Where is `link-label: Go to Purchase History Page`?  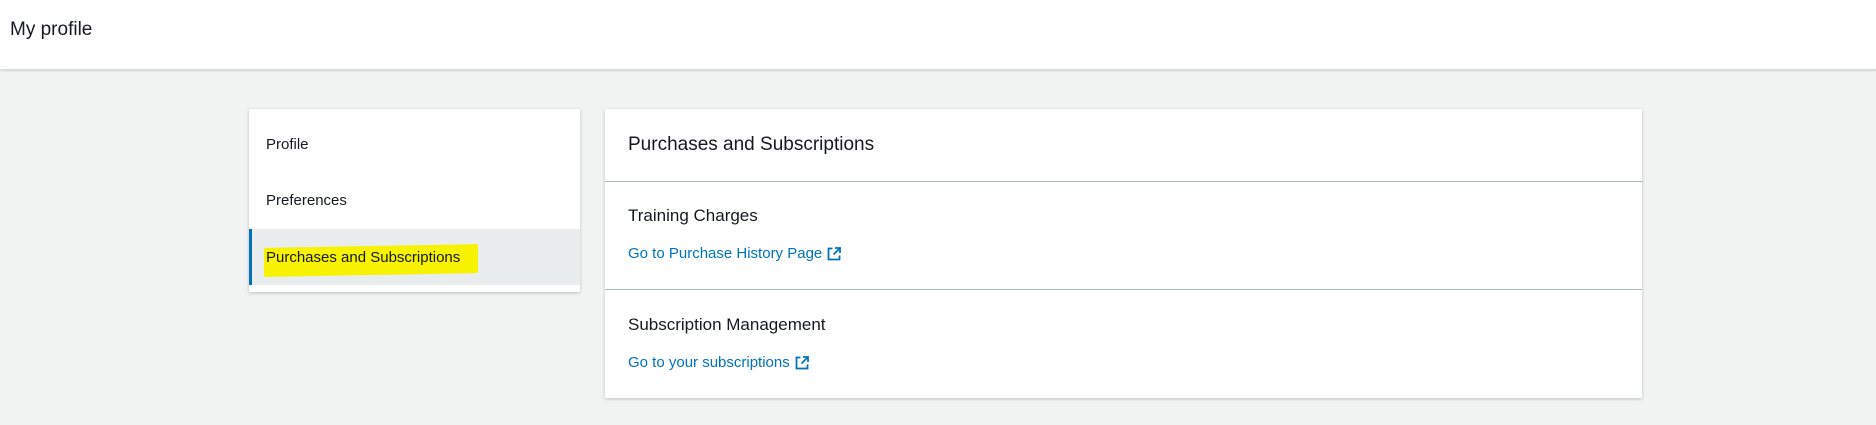
link-label: Go to Purchase History Page is located at coordinates (725, 253).